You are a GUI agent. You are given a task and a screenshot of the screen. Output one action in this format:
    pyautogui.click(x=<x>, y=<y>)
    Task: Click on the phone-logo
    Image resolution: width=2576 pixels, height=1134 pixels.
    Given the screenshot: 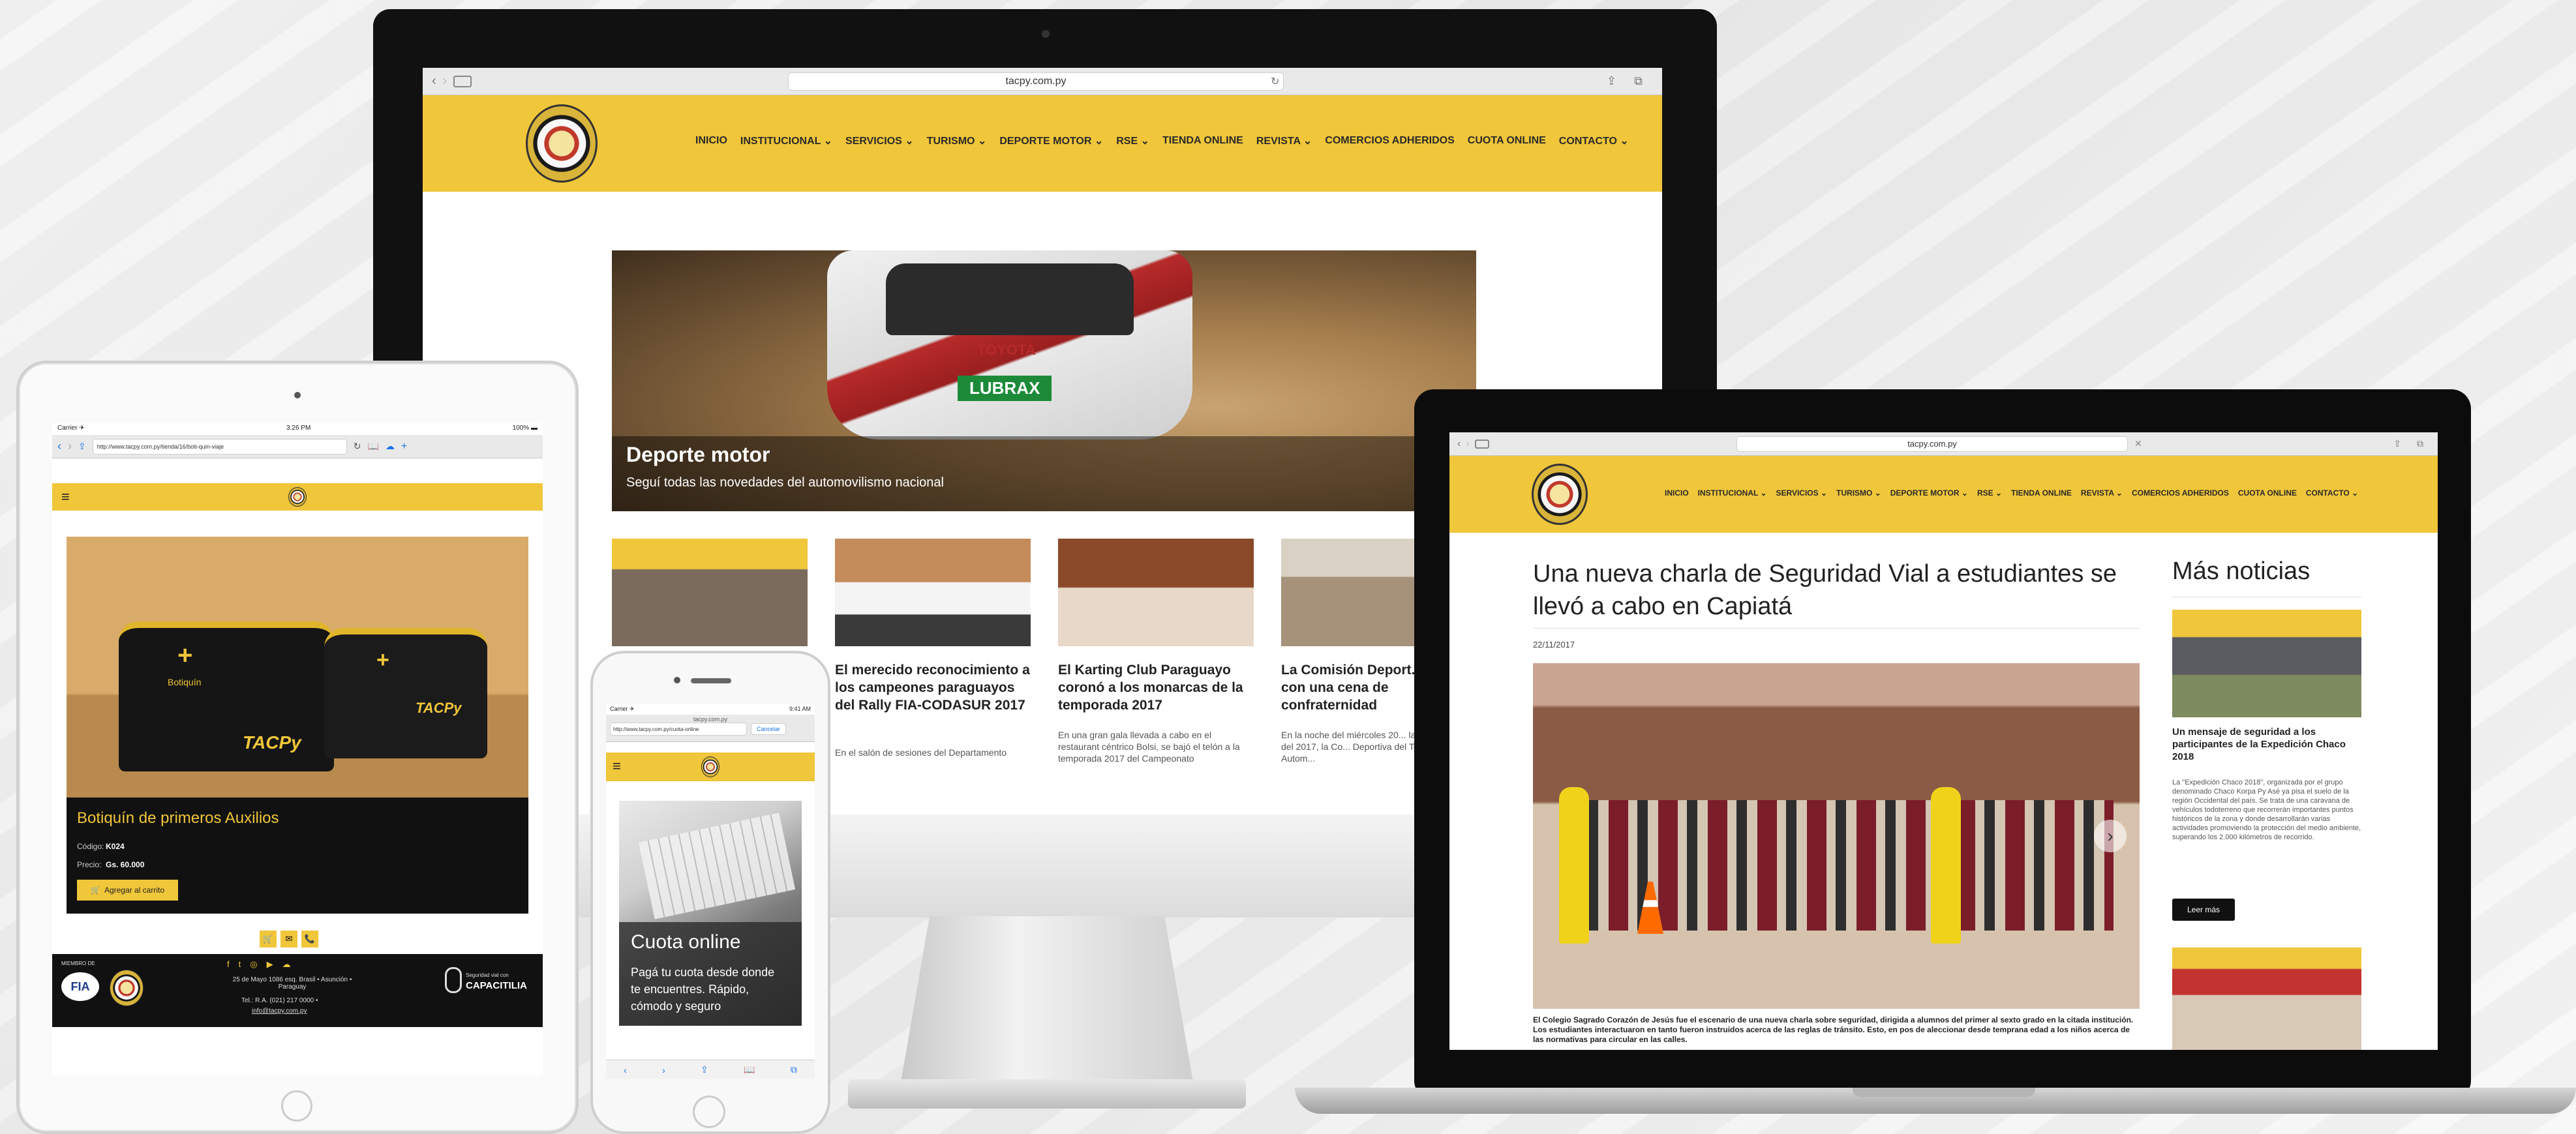 What is the action you would take?
    pyautogui.click(x=711, y=766)
    